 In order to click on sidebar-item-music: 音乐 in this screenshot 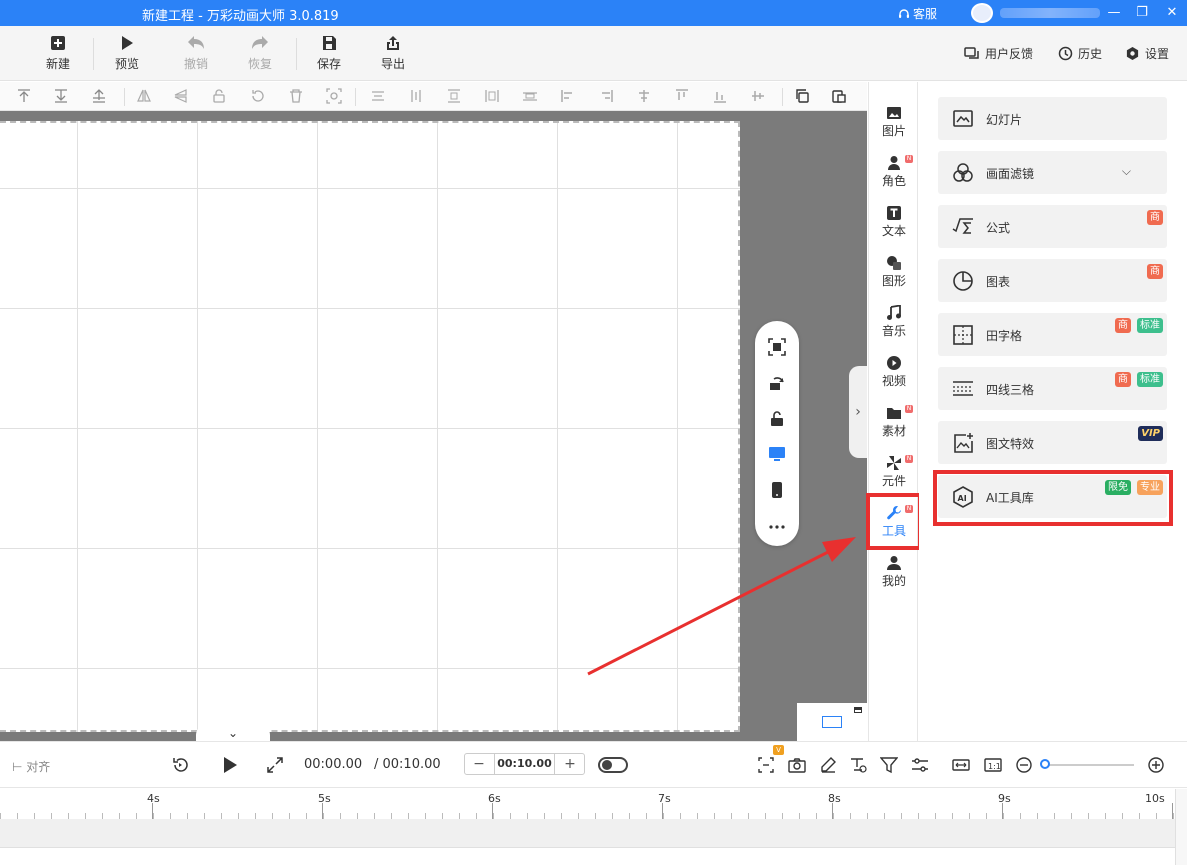, I will do `click(894, 327)`.